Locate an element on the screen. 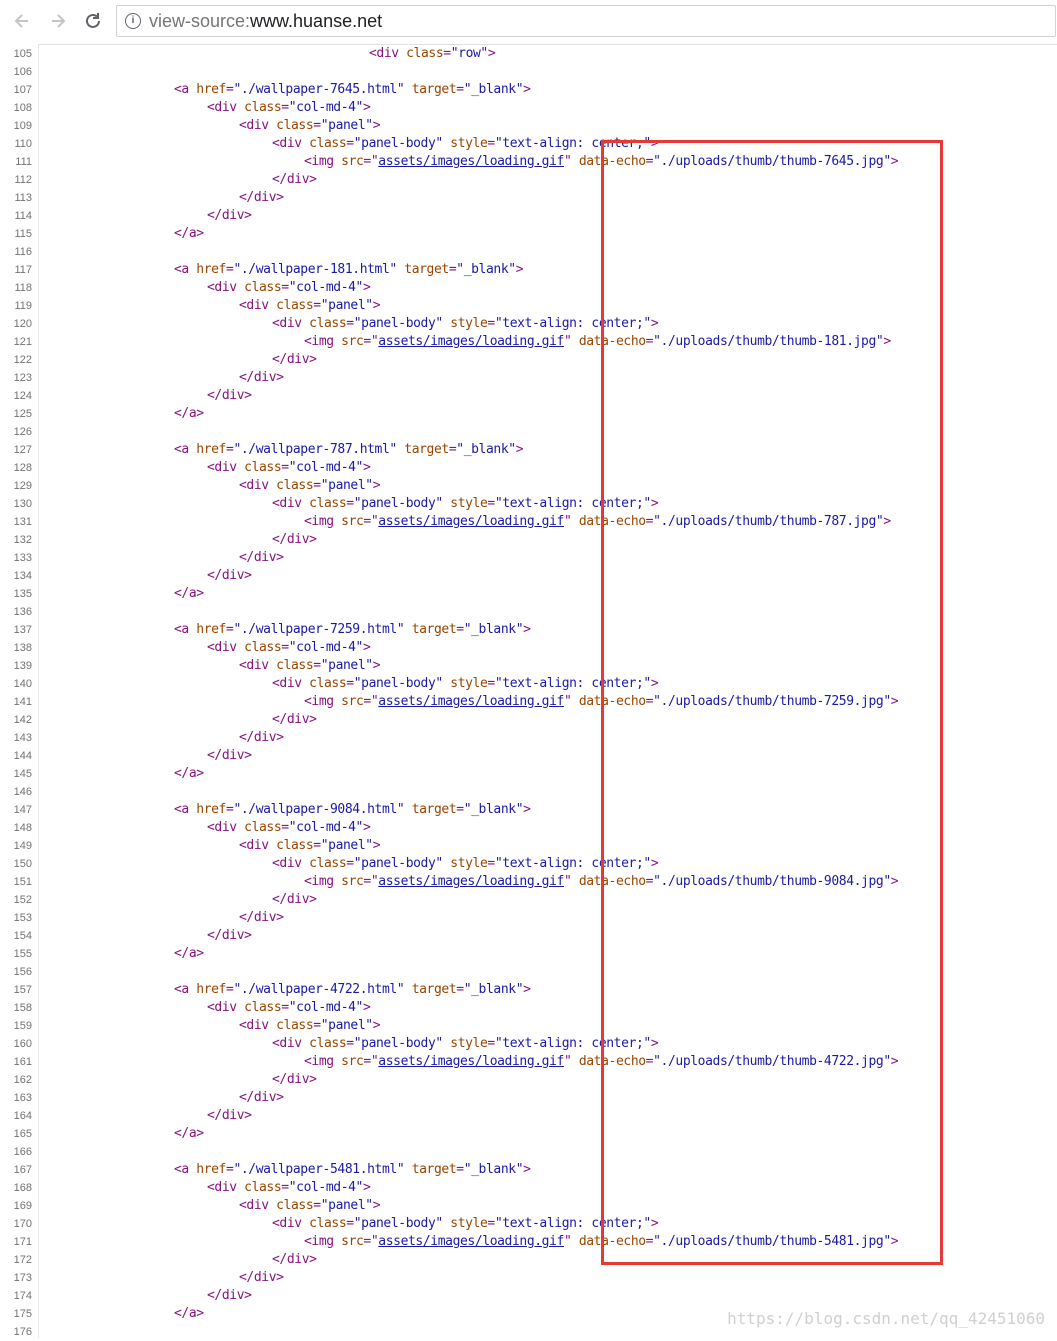  line-number: 176 is located at coordinates (22, 1332).